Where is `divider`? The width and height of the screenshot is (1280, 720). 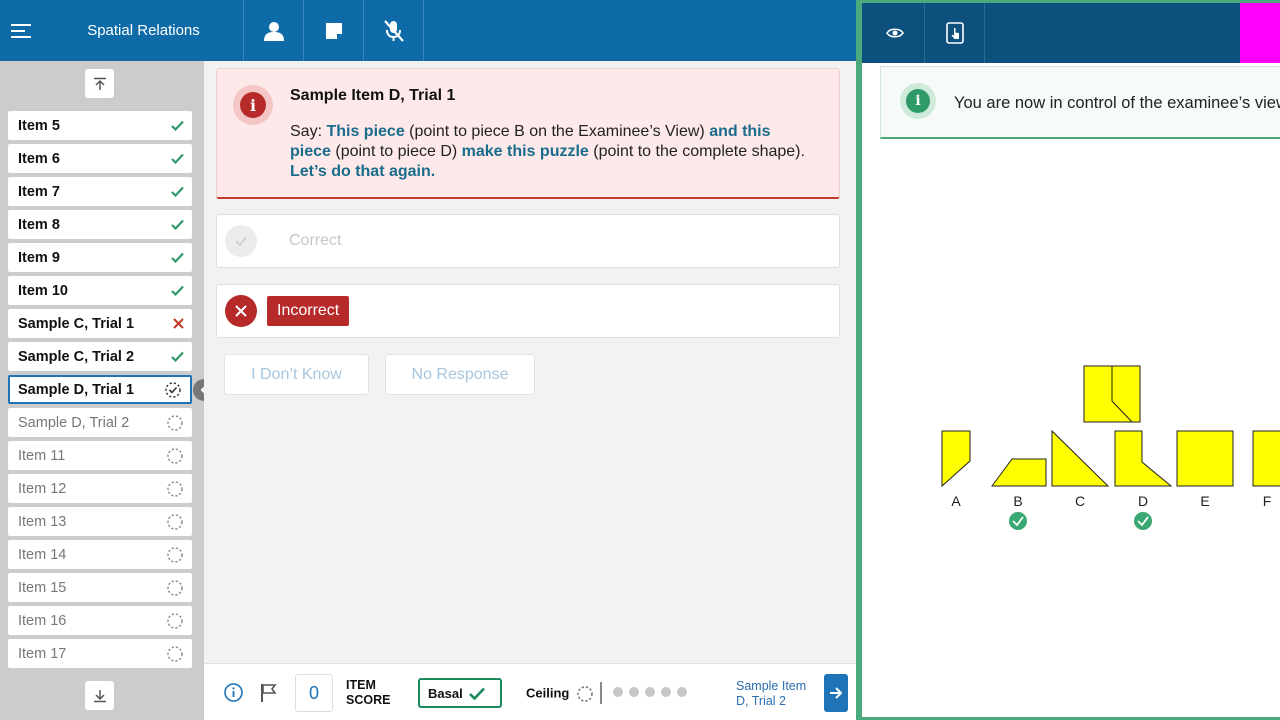 divider is located at coordinates (601, 693).